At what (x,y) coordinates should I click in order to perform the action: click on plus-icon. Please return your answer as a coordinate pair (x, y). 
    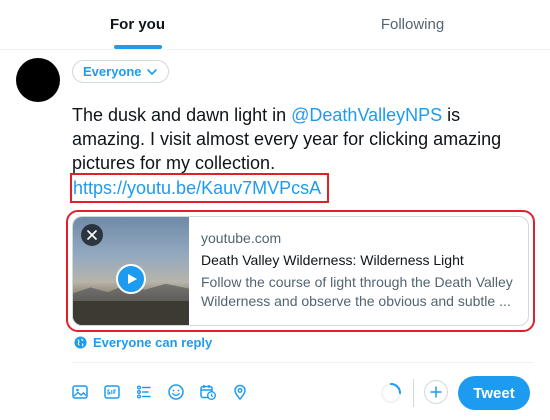
    Looking at the image, I should click on (436, 392).